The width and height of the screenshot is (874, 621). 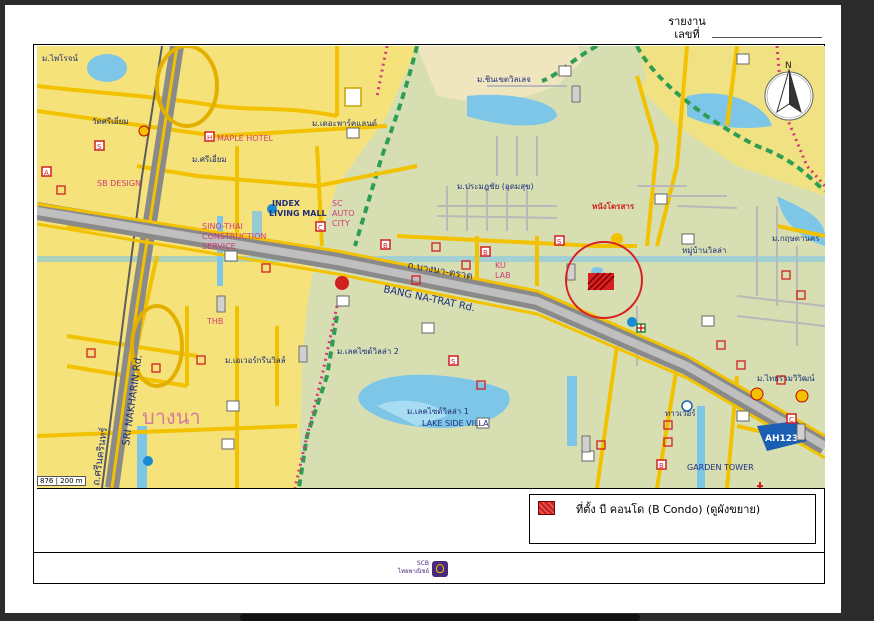 What do you see at coordinates (500, 265) in the screenshot?
I see `svg-text: KU` at bounding box center [500, 265].